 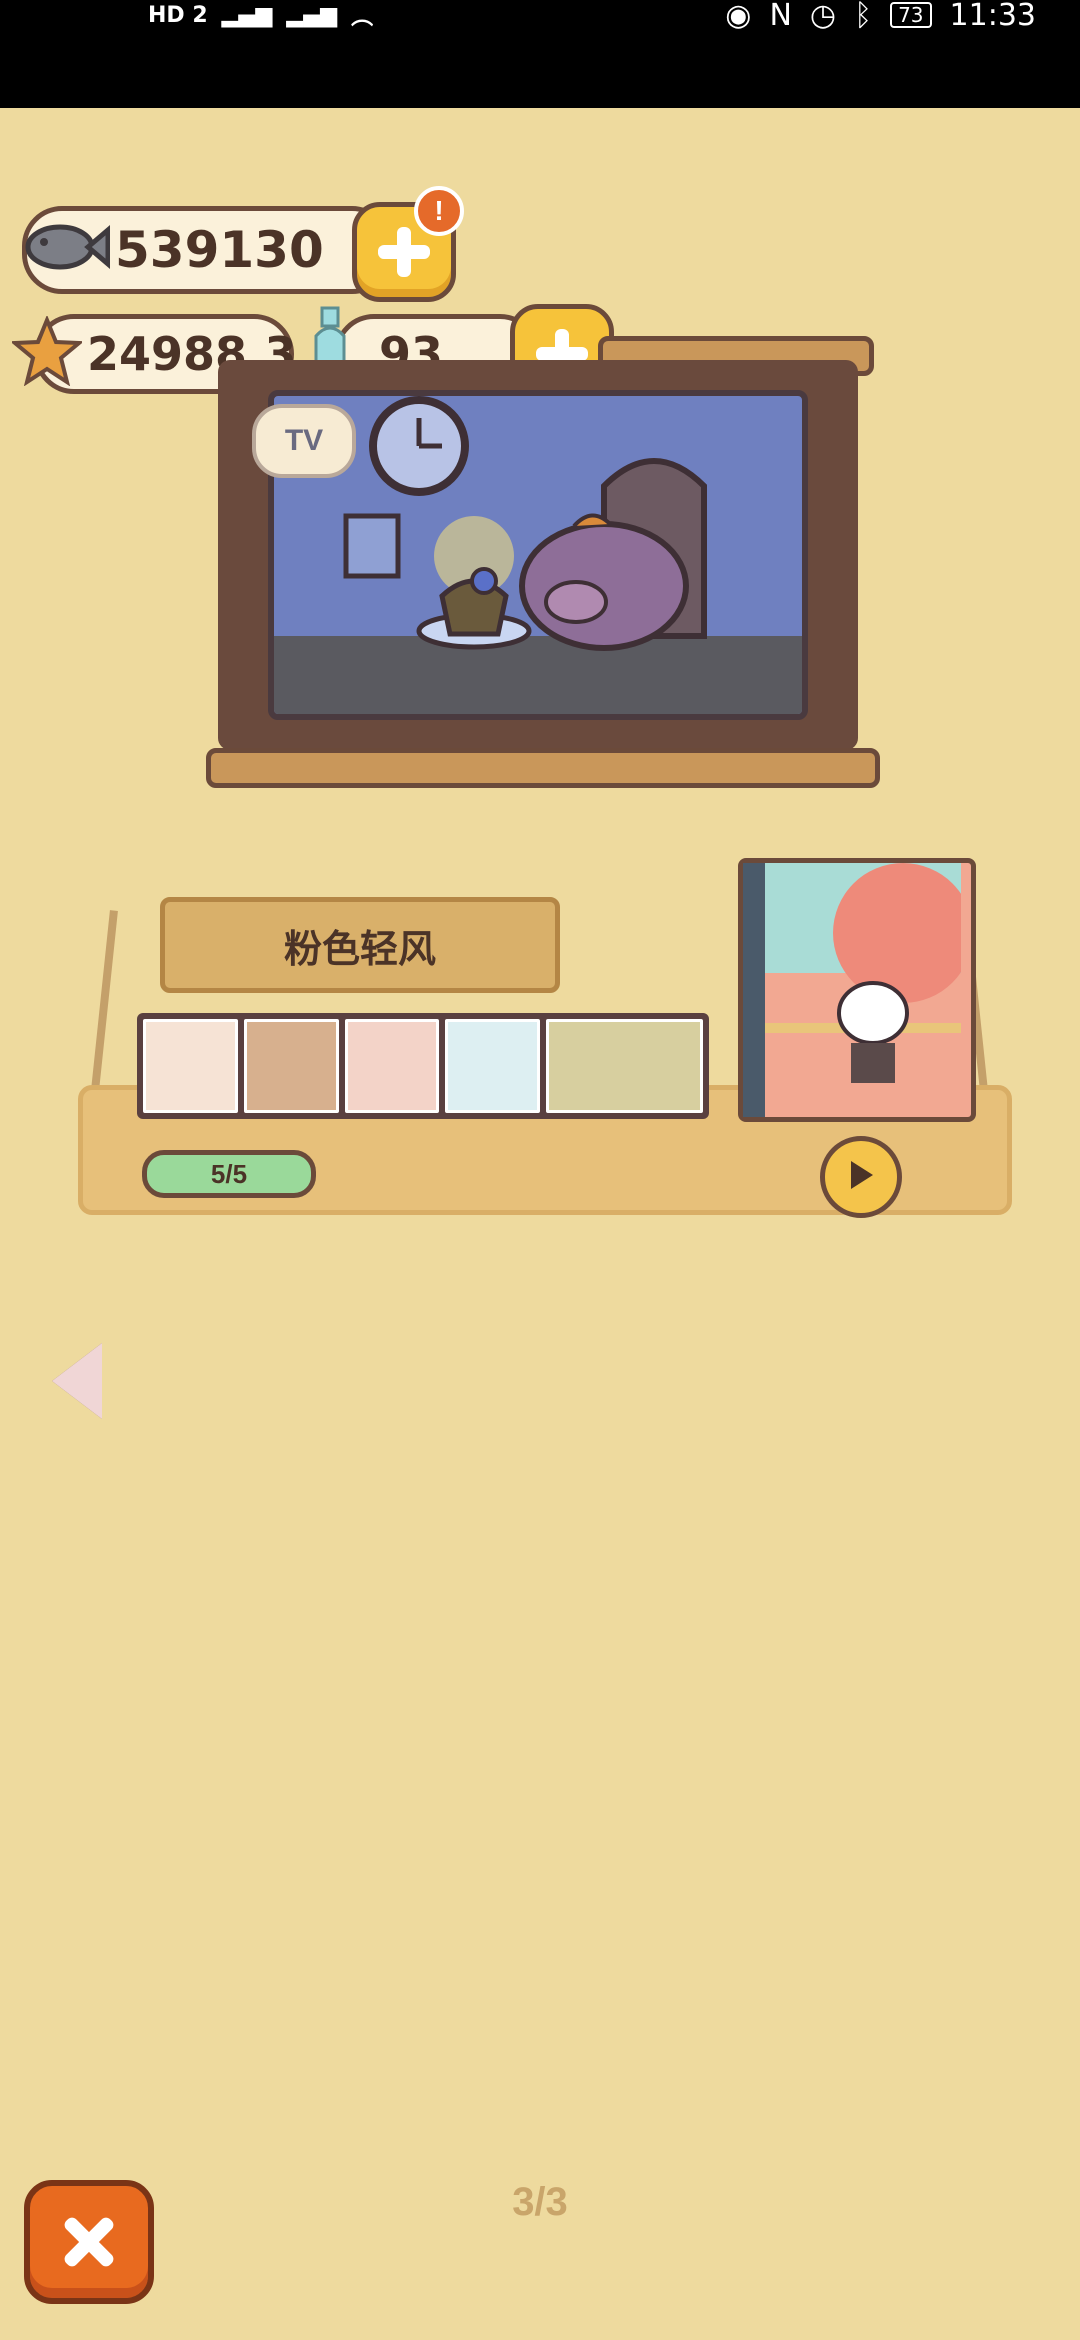 I want to click on bottom-plank, so click(x=543, y=768).